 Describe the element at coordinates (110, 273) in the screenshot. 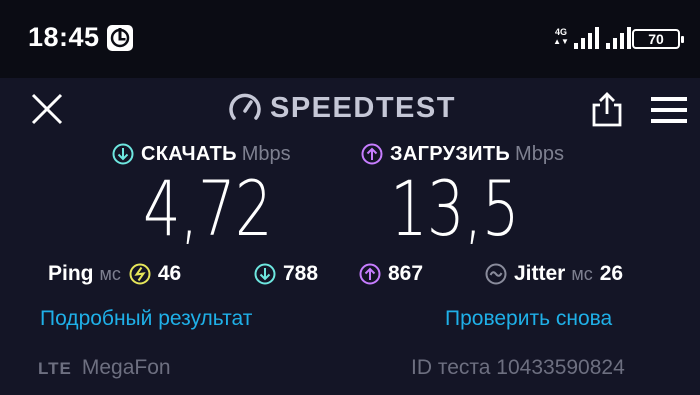

I see `ping-unit: мс` at that location.